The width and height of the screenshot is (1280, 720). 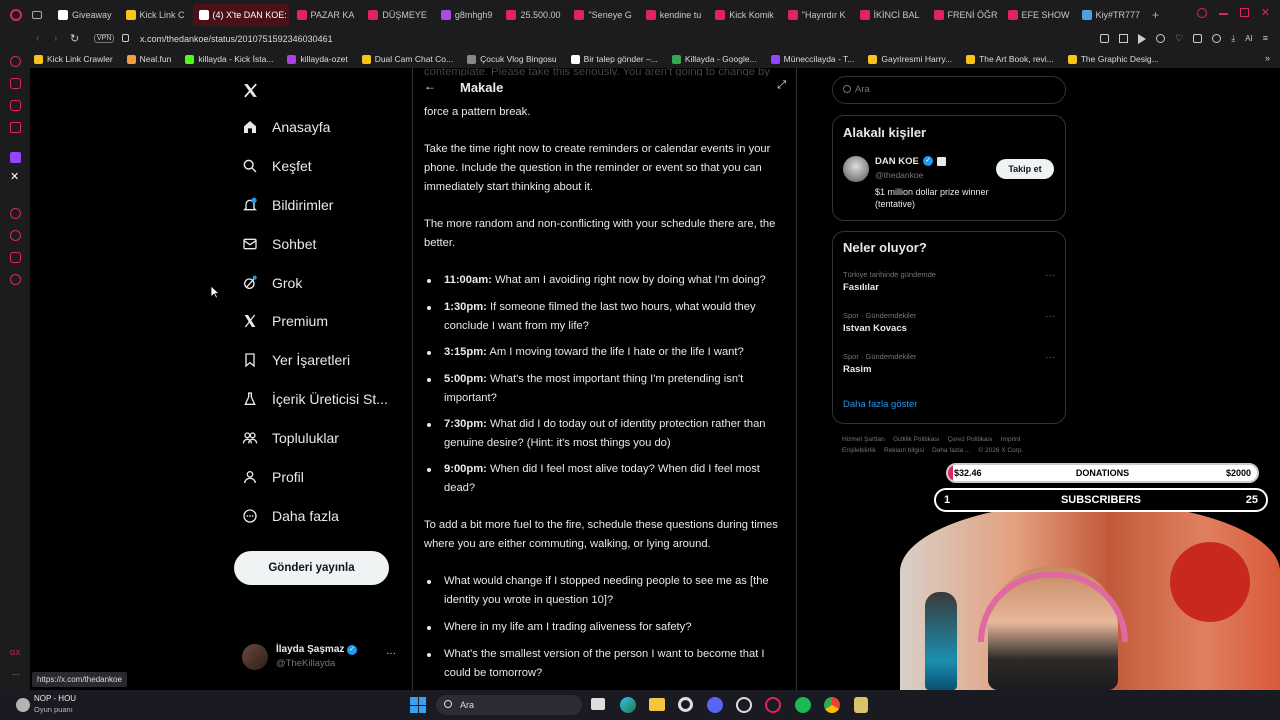 What do you see at coordinates (598, 704) in the screenshot?
I see `taskview-icon` at bounding box center [598, 704].